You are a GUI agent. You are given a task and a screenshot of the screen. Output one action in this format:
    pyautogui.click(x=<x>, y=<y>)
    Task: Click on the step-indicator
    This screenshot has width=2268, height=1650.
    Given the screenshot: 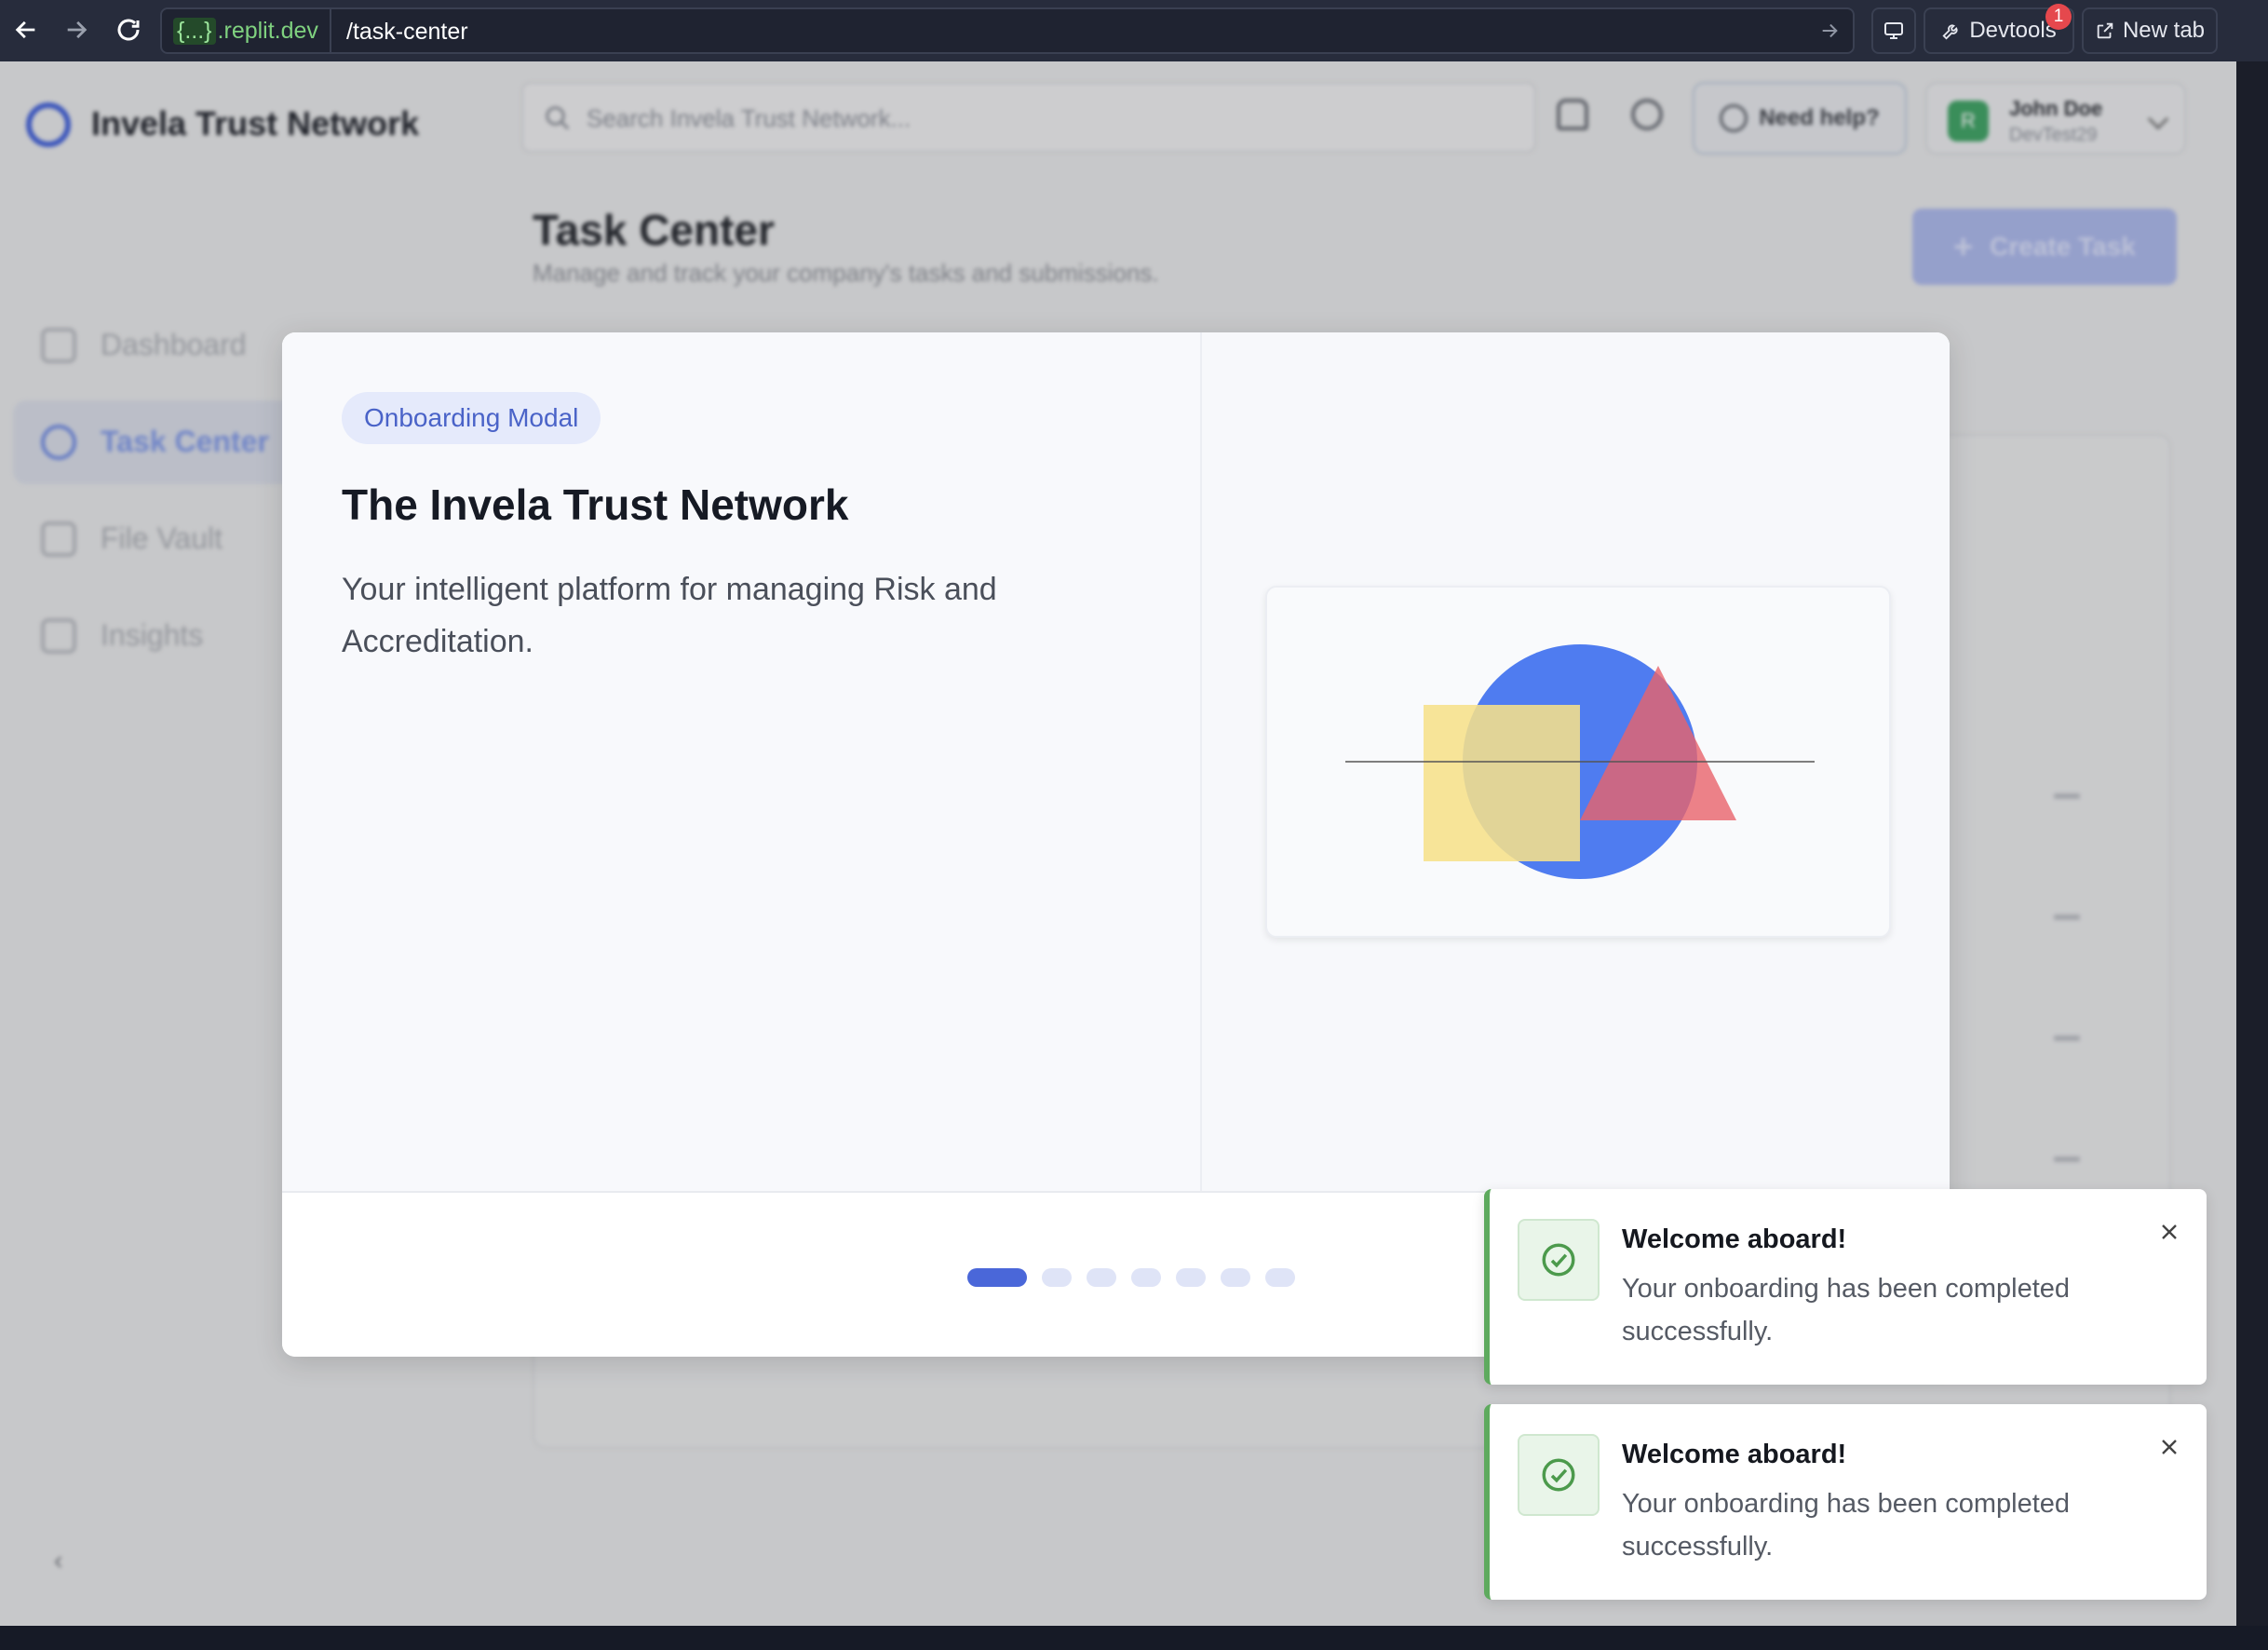 What is the action you would take?
    pyautogui.click(x=1131, y=1277)
    